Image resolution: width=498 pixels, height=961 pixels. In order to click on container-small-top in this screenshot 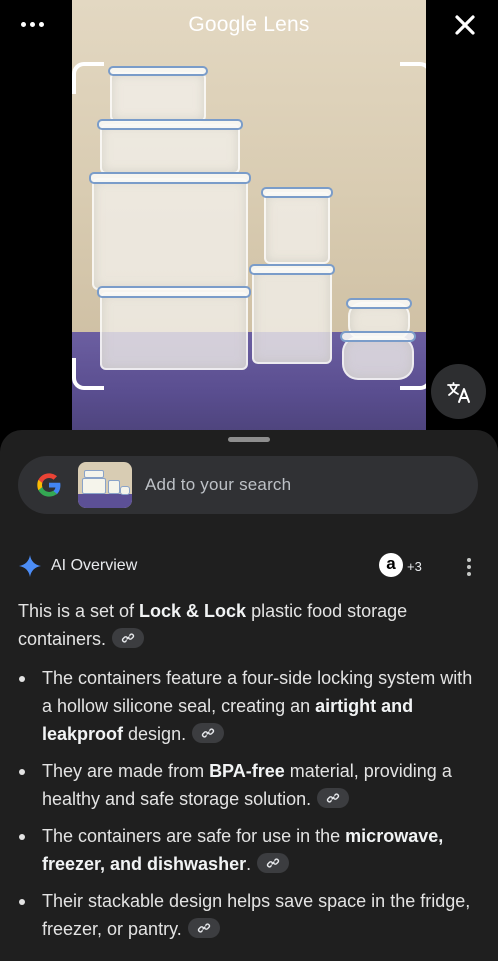, I will do `click(158, 97)`.